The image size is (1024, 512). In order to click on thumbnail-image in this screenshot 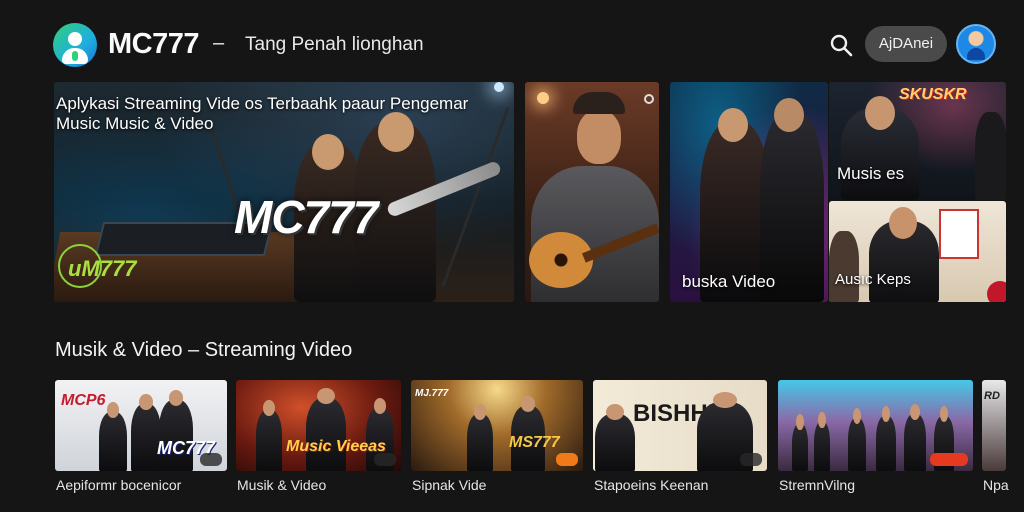, I will do `click(875, 425)`.